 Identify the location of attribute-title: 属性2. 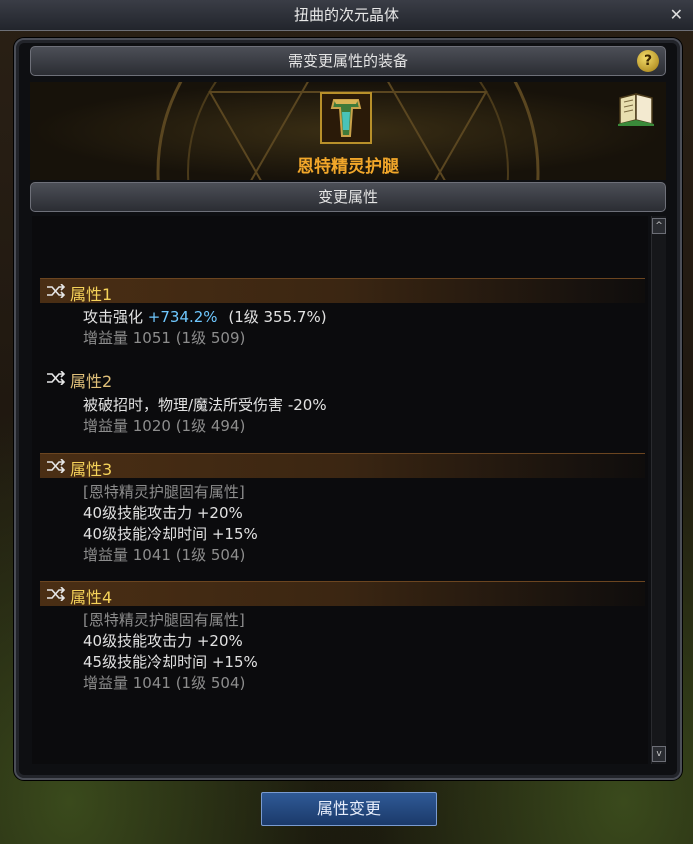
(91, 381).